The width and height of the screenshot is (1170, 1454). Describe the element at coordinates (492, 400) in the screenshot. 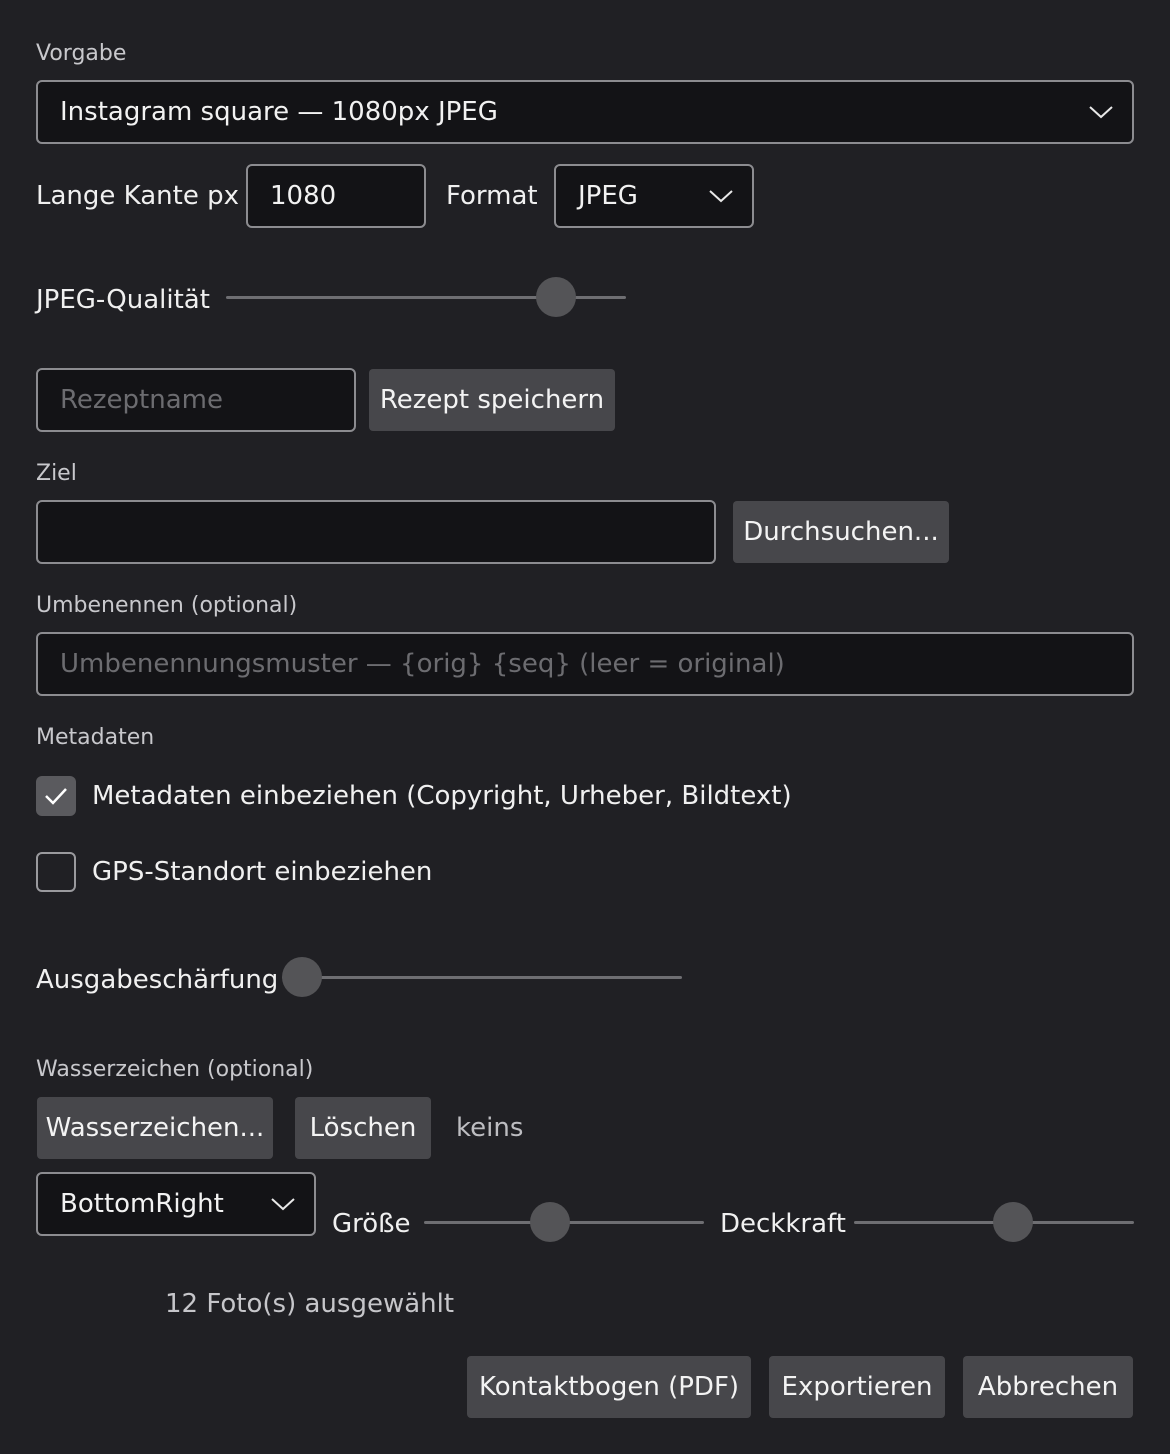

I see `save-recipe-button: Rezept speichern` at that location.